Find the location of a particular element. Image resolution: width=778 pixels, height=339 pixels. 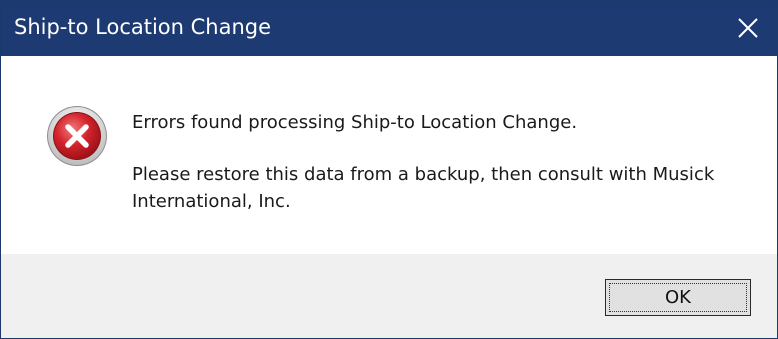

window-title: Ship-to Location Change is located at coordinates (143, 27).